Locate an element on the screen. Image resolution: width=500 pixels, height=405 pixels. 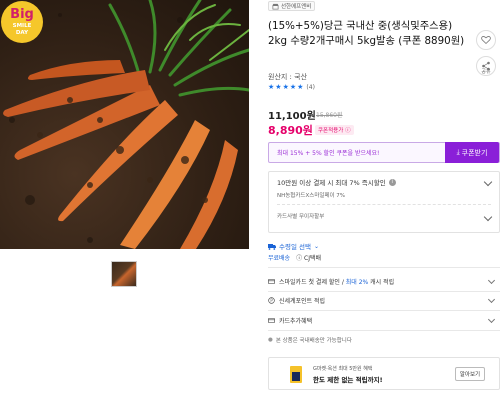
big-smile-day-badge: Big SMILE DAY is located at coordinates (22, 22).